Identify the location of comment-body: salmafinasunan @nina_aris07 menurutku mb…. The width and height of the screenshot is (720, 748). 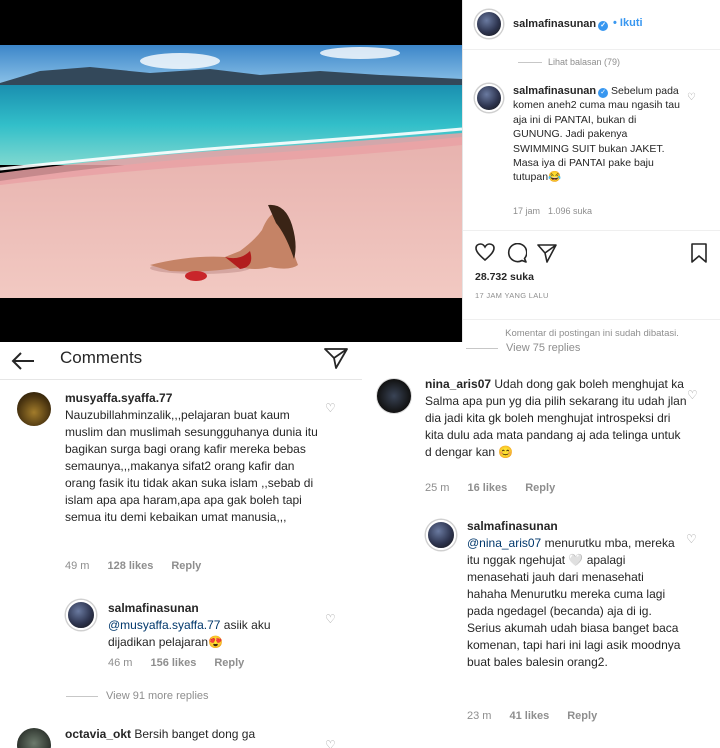
(576, 594).